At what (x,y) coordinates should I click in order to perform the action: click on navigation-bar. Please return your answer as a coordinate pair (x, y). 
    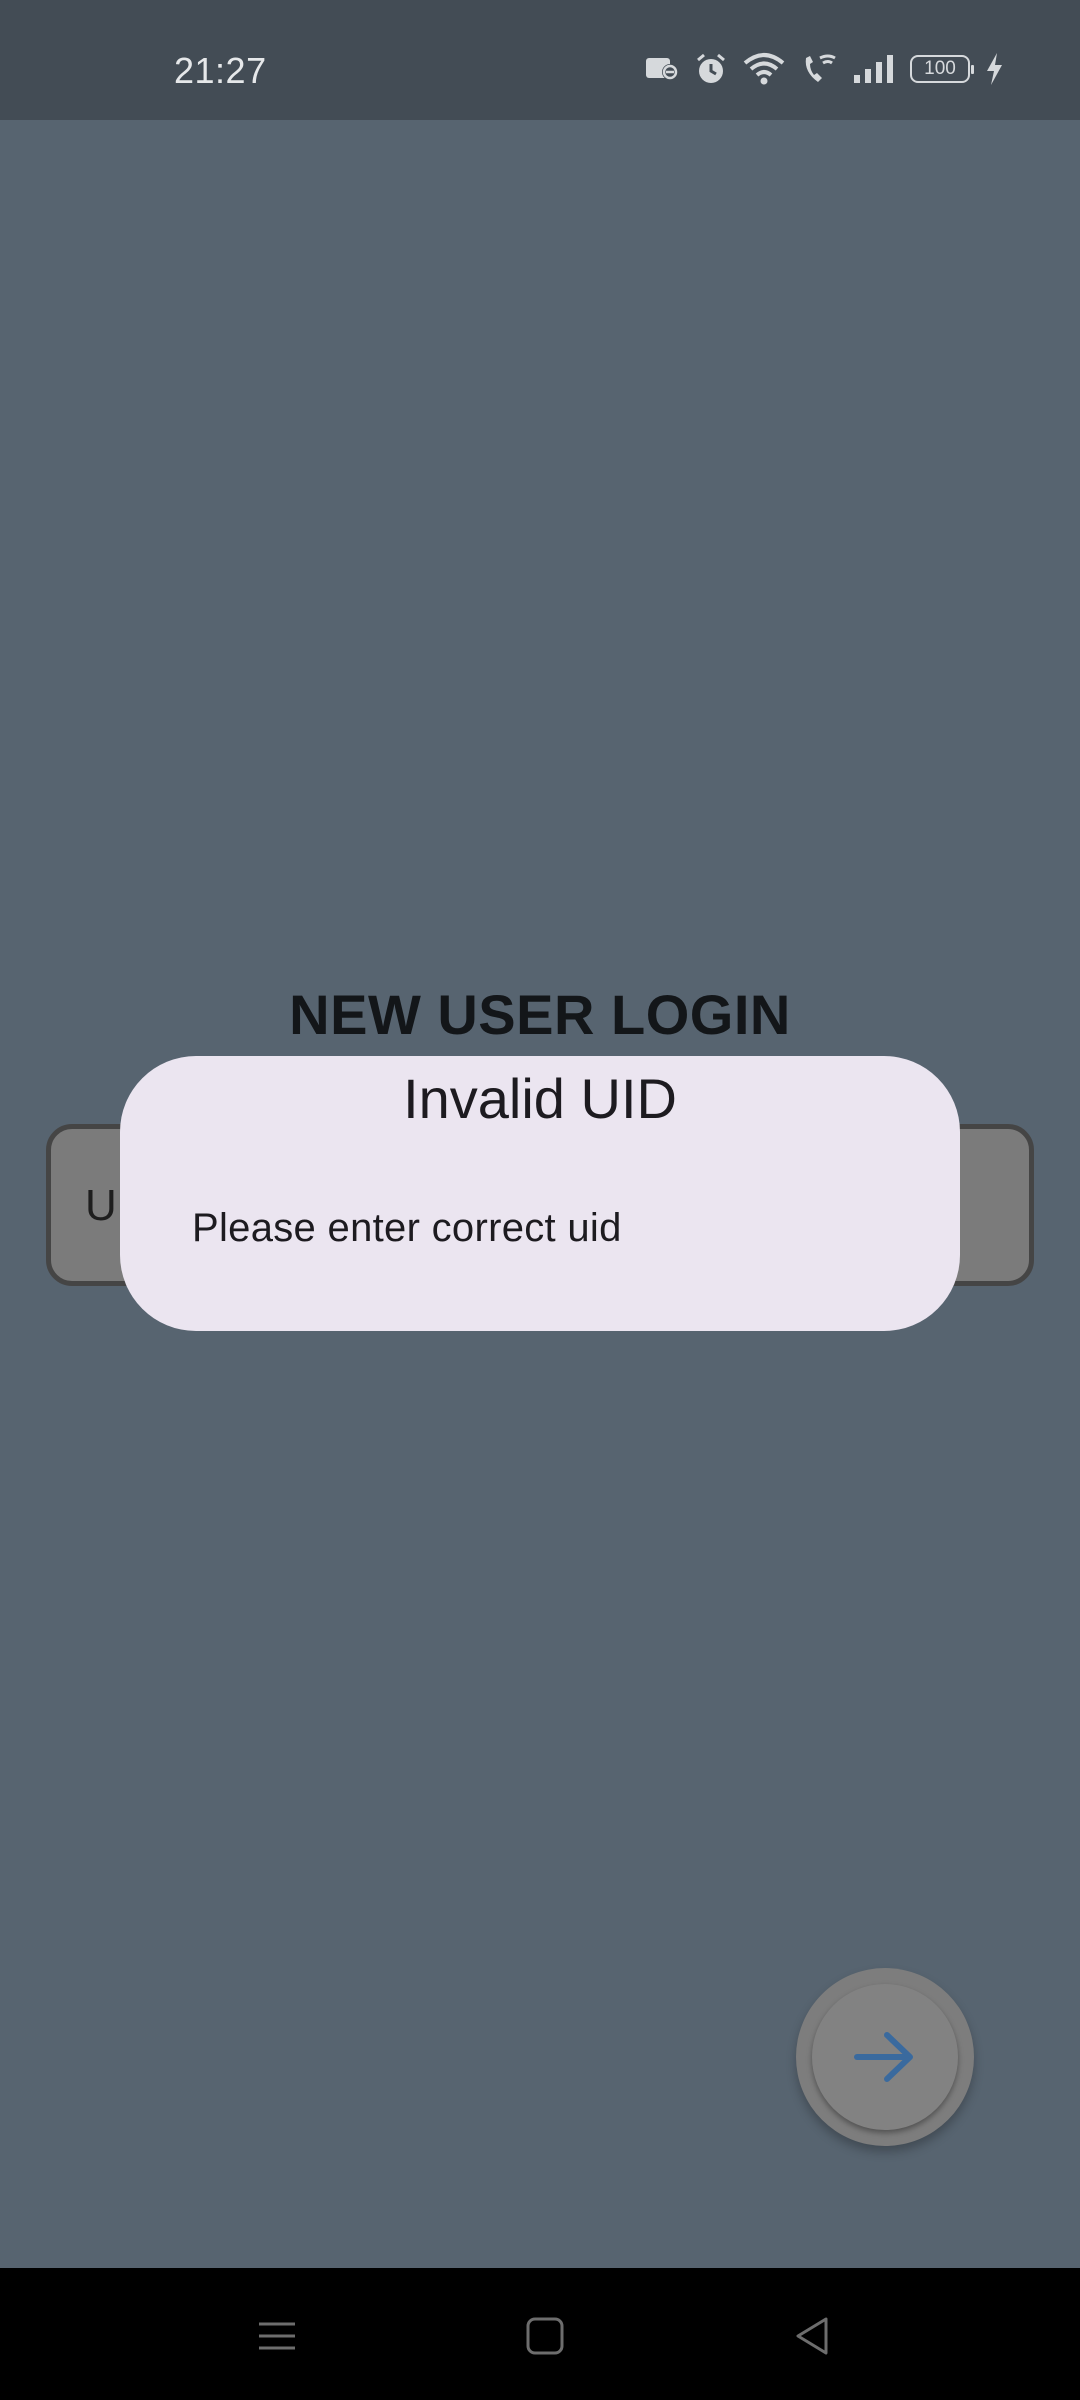
    Looking at the image, I should click on (540, 2334).